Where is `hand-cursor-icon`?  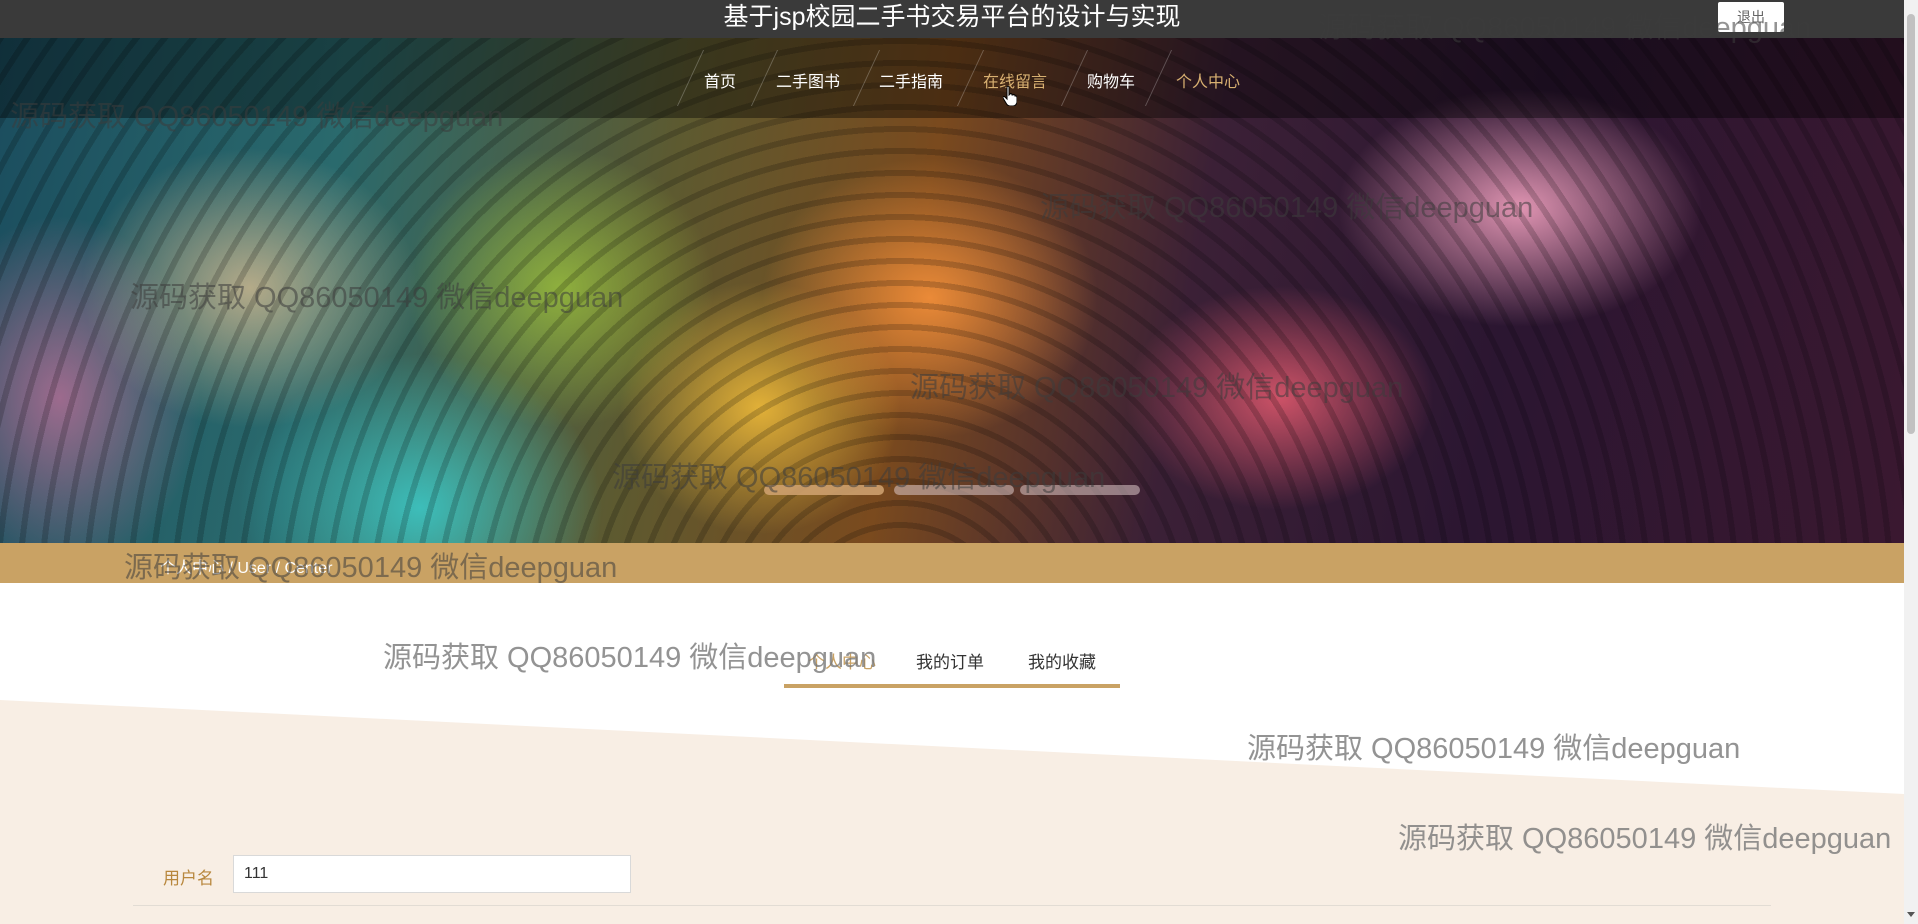
hand-cursor-icon is located at coordinates (1010, 96).